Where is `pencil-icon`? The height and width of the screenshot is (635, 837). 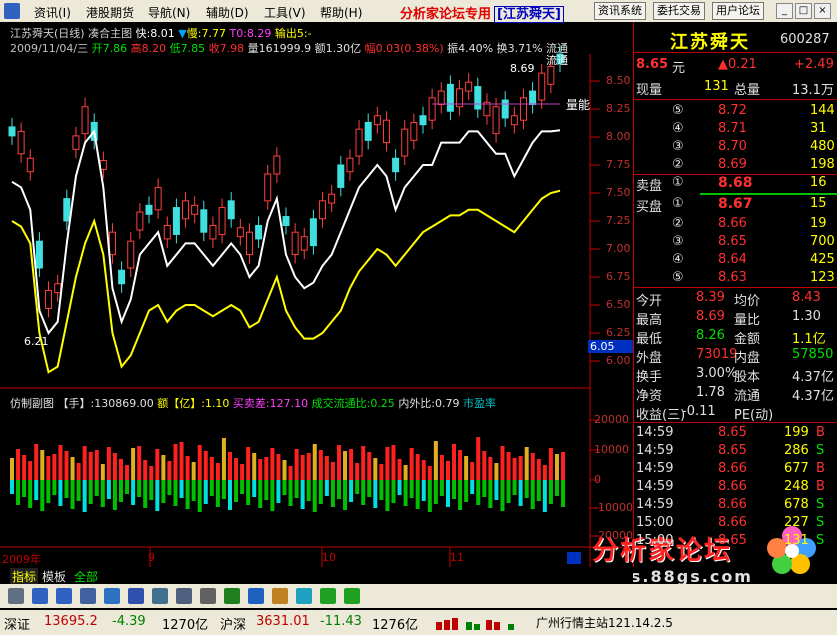
pencil-icon is located at coordinates (280, 596).